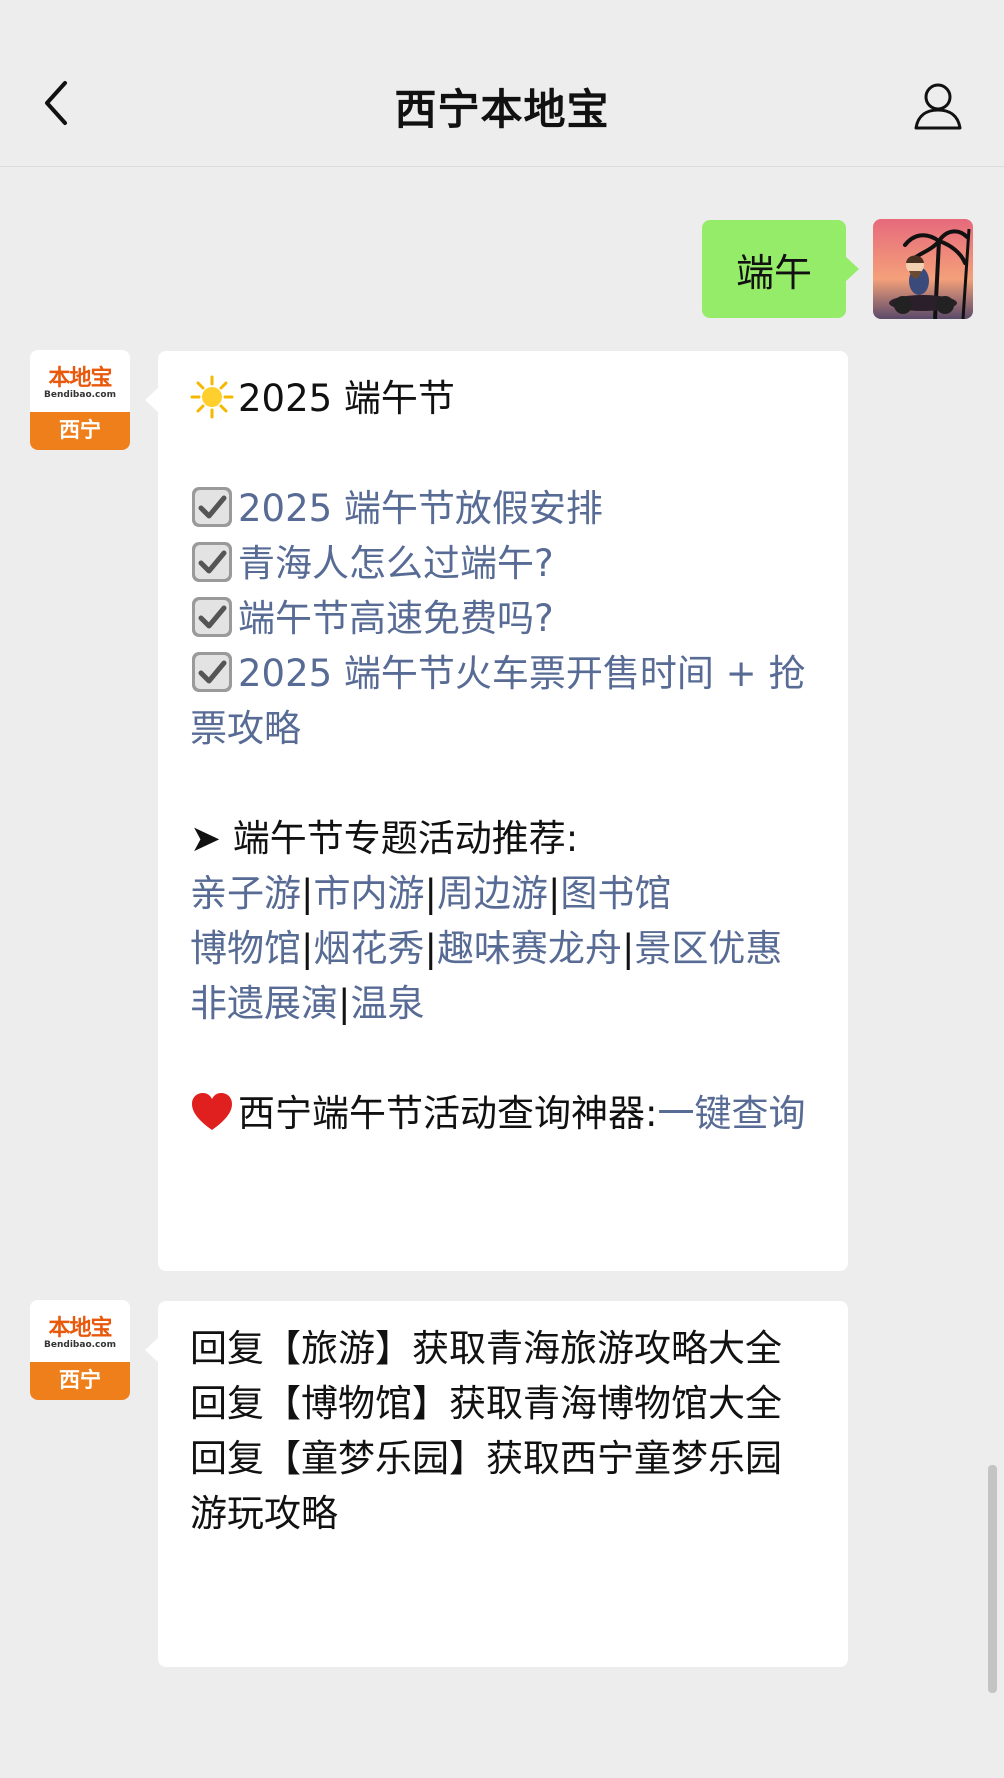 The width and height of the screenshot is (1004, 1778). I want to click on topic-row: 亲子游|市内游|周边游|图书馆, so click(504, 893).